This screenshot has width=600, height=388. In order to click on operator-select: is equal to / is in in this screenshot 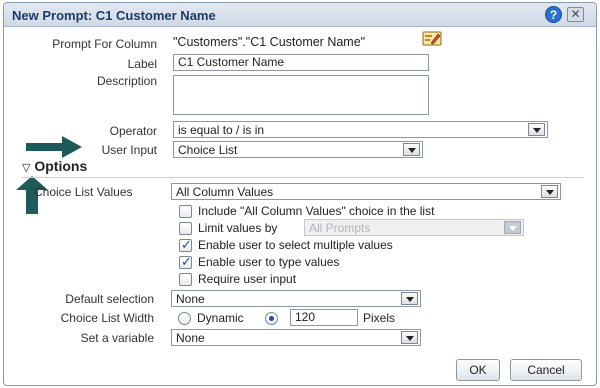, I will do `click(360, 129)`.